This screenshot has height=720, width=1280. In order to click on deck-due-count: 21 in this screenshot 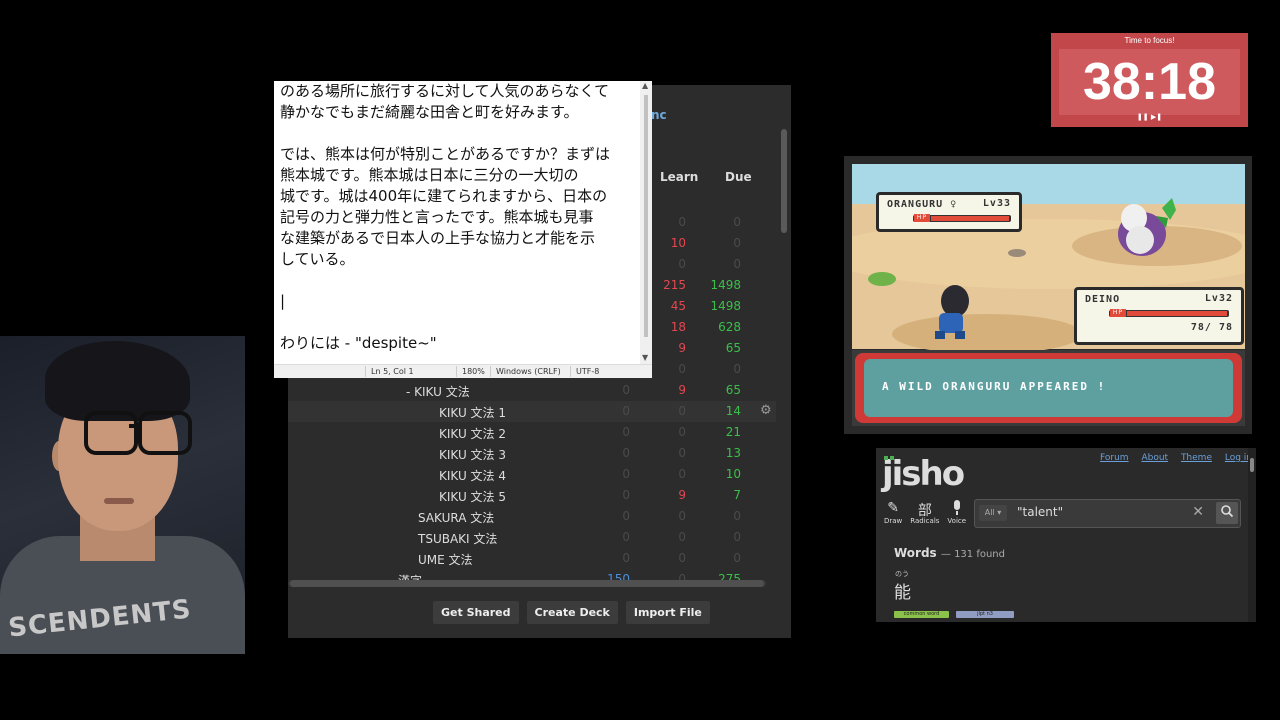, I will do `click(733, 432)`.